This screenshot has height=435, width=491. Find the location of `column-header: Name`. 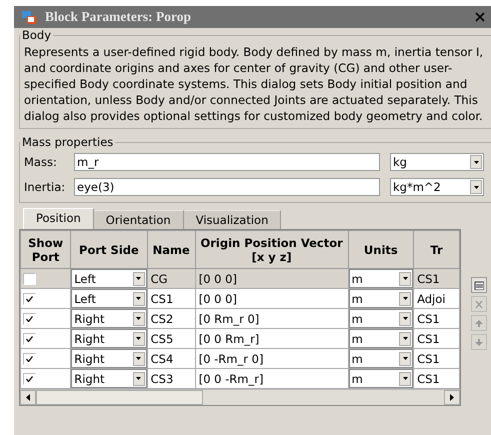

column-header: Name is located at coordinates (171, 249).